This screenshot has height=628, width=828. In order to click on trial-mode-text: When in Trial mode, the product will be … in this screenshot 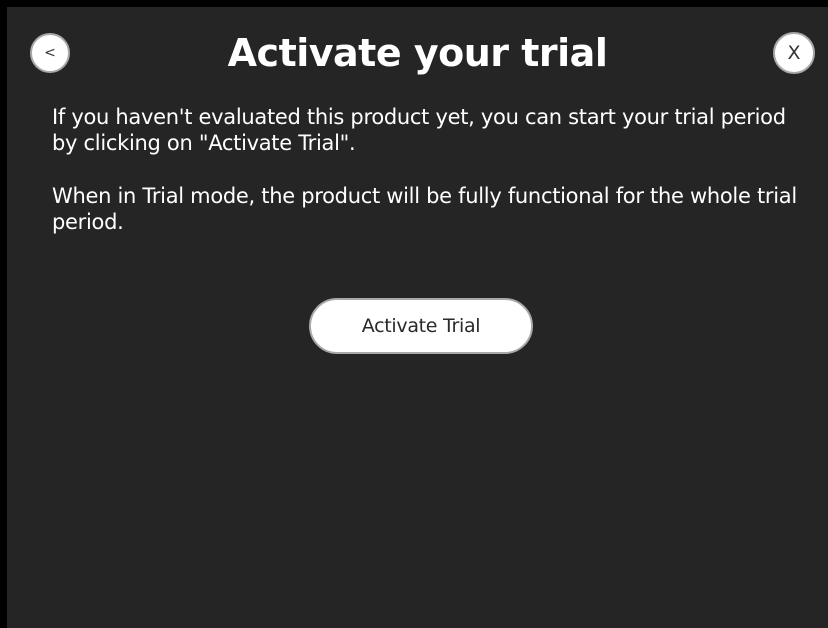, I will do `click(424, 209)`.